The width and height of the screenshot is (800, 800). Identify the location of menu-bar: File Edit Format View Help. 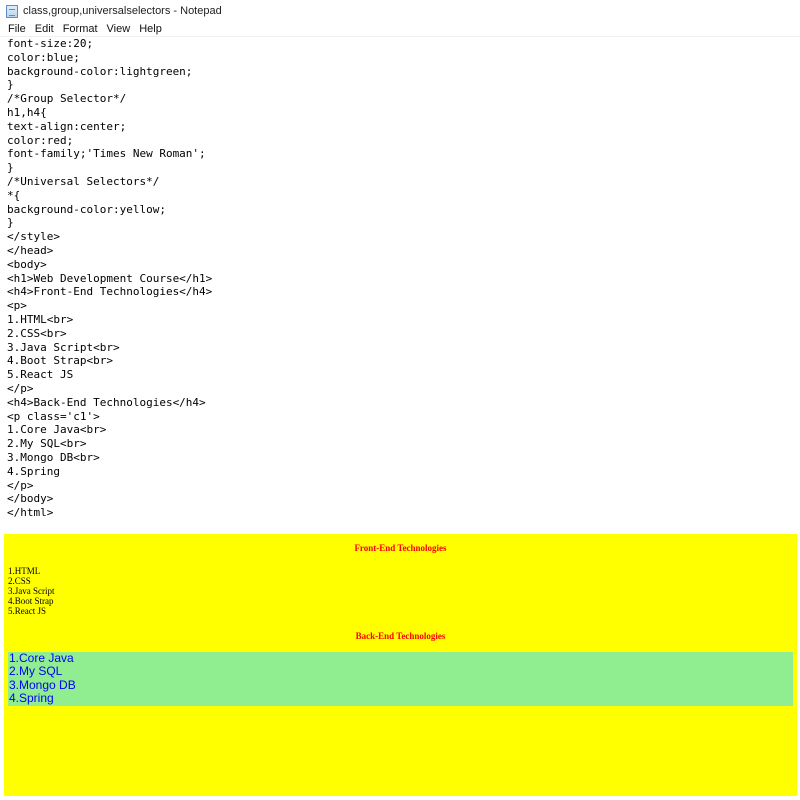
(400, 29).